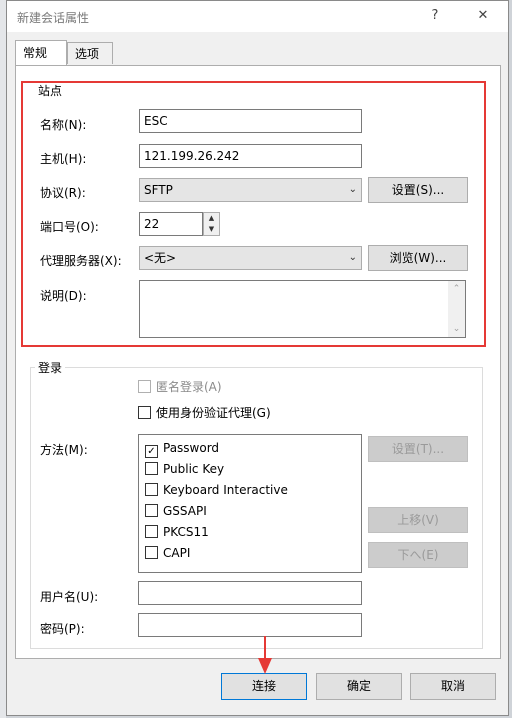  I want to click on username-label: 用户名(U):, so click(69, 597).